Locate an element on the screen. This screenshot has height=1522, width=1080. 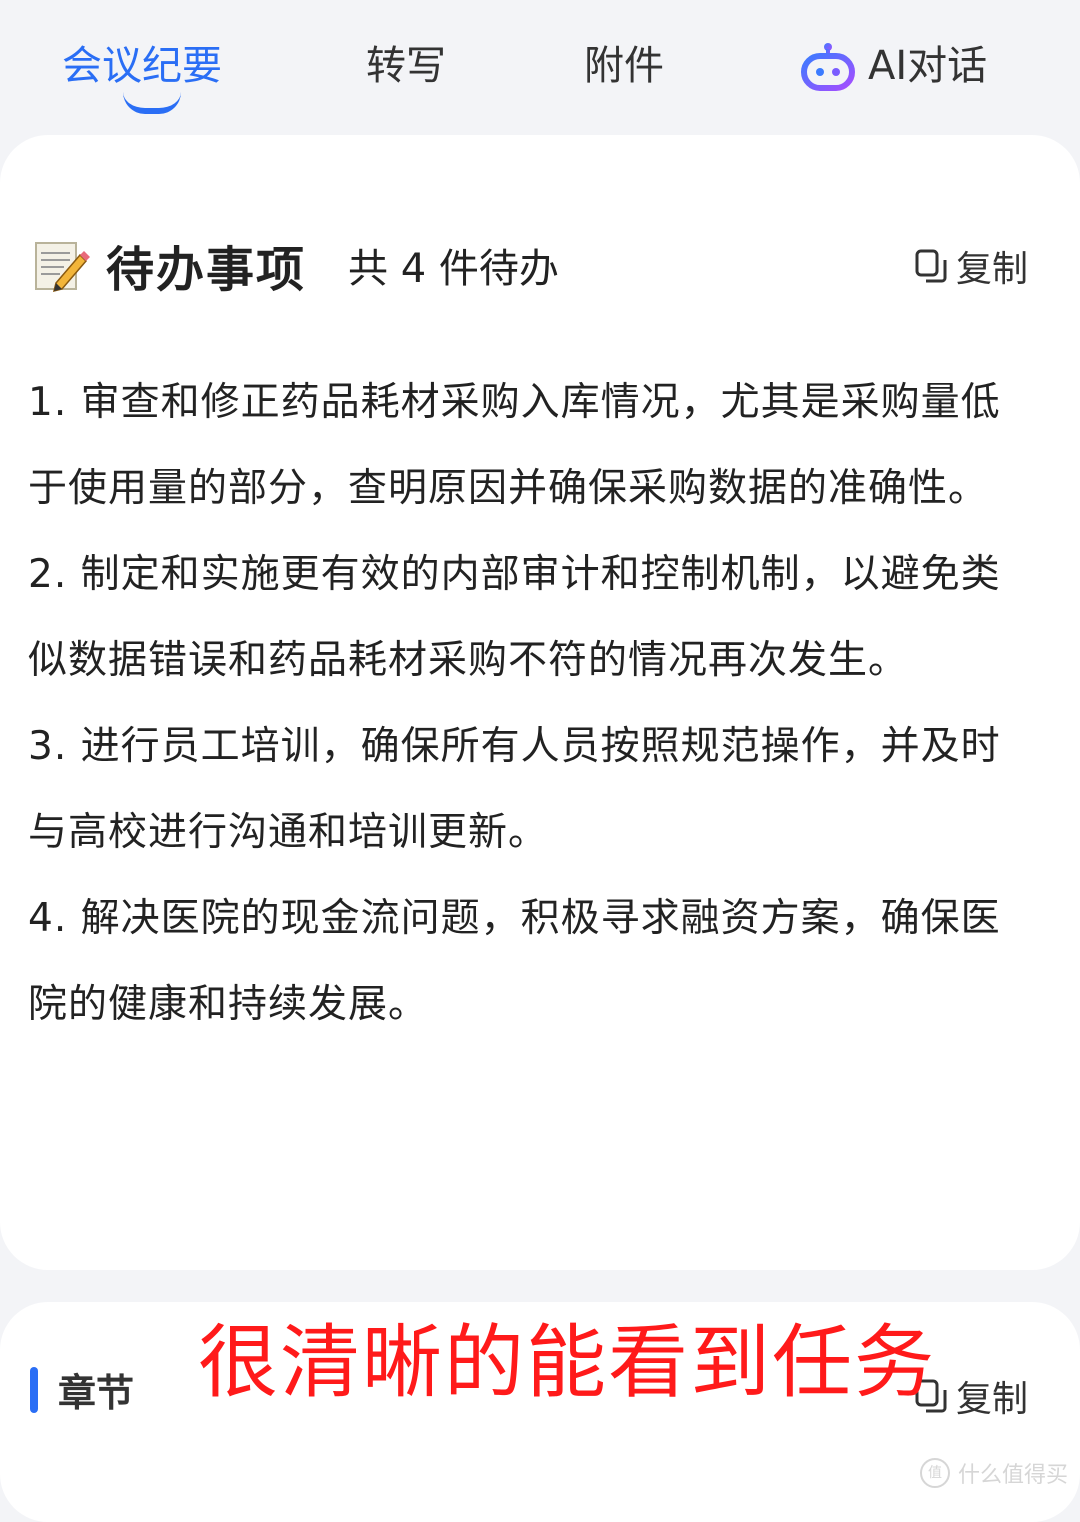
chapter-accent-bar is located at coordinates (34, 1389).